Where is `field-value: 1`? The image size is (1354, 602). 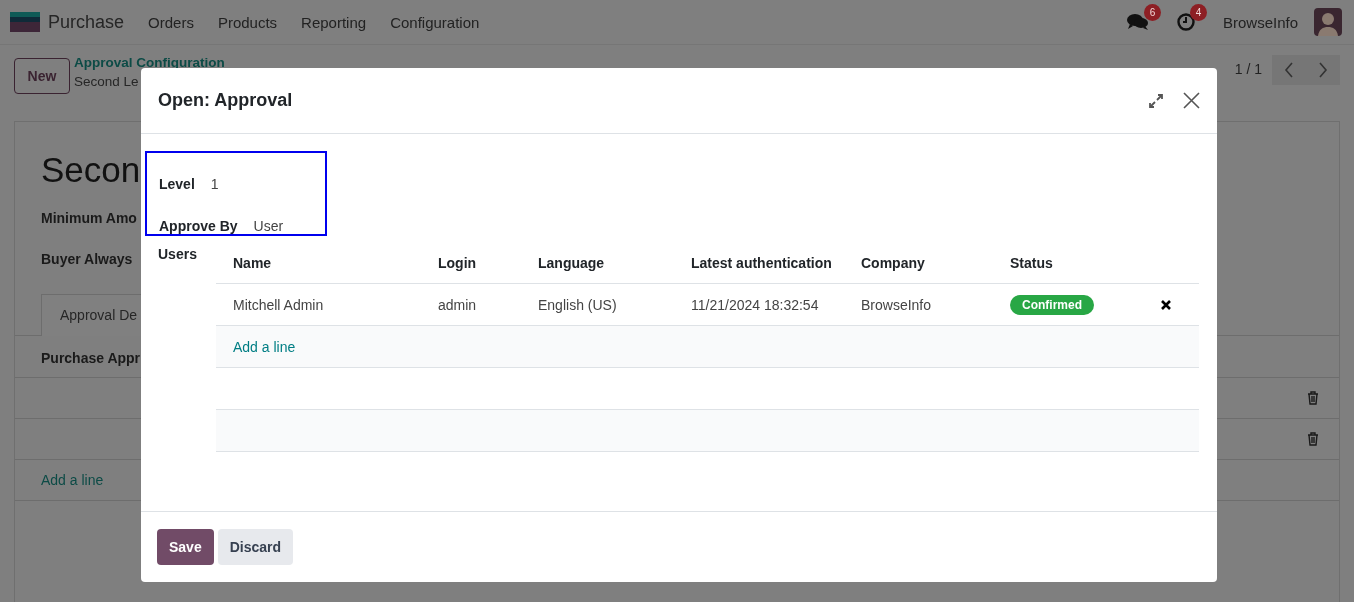
field-value: 1 is located at coordinates (214, 184).